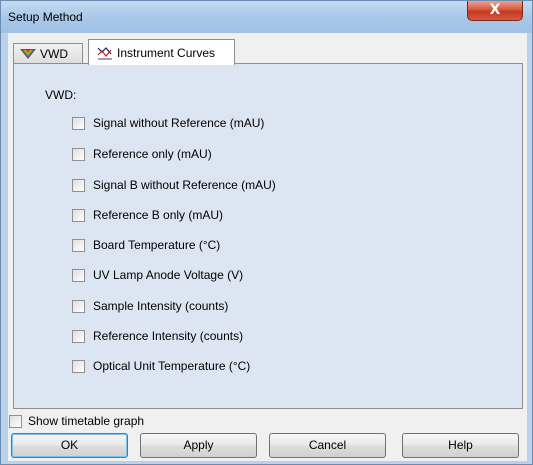 The width and height of the screenshot is (533, 465). Describe the element at coordinates (54, 54) in the screenshot. I see `tab-vwd-label: VWD` at that location.